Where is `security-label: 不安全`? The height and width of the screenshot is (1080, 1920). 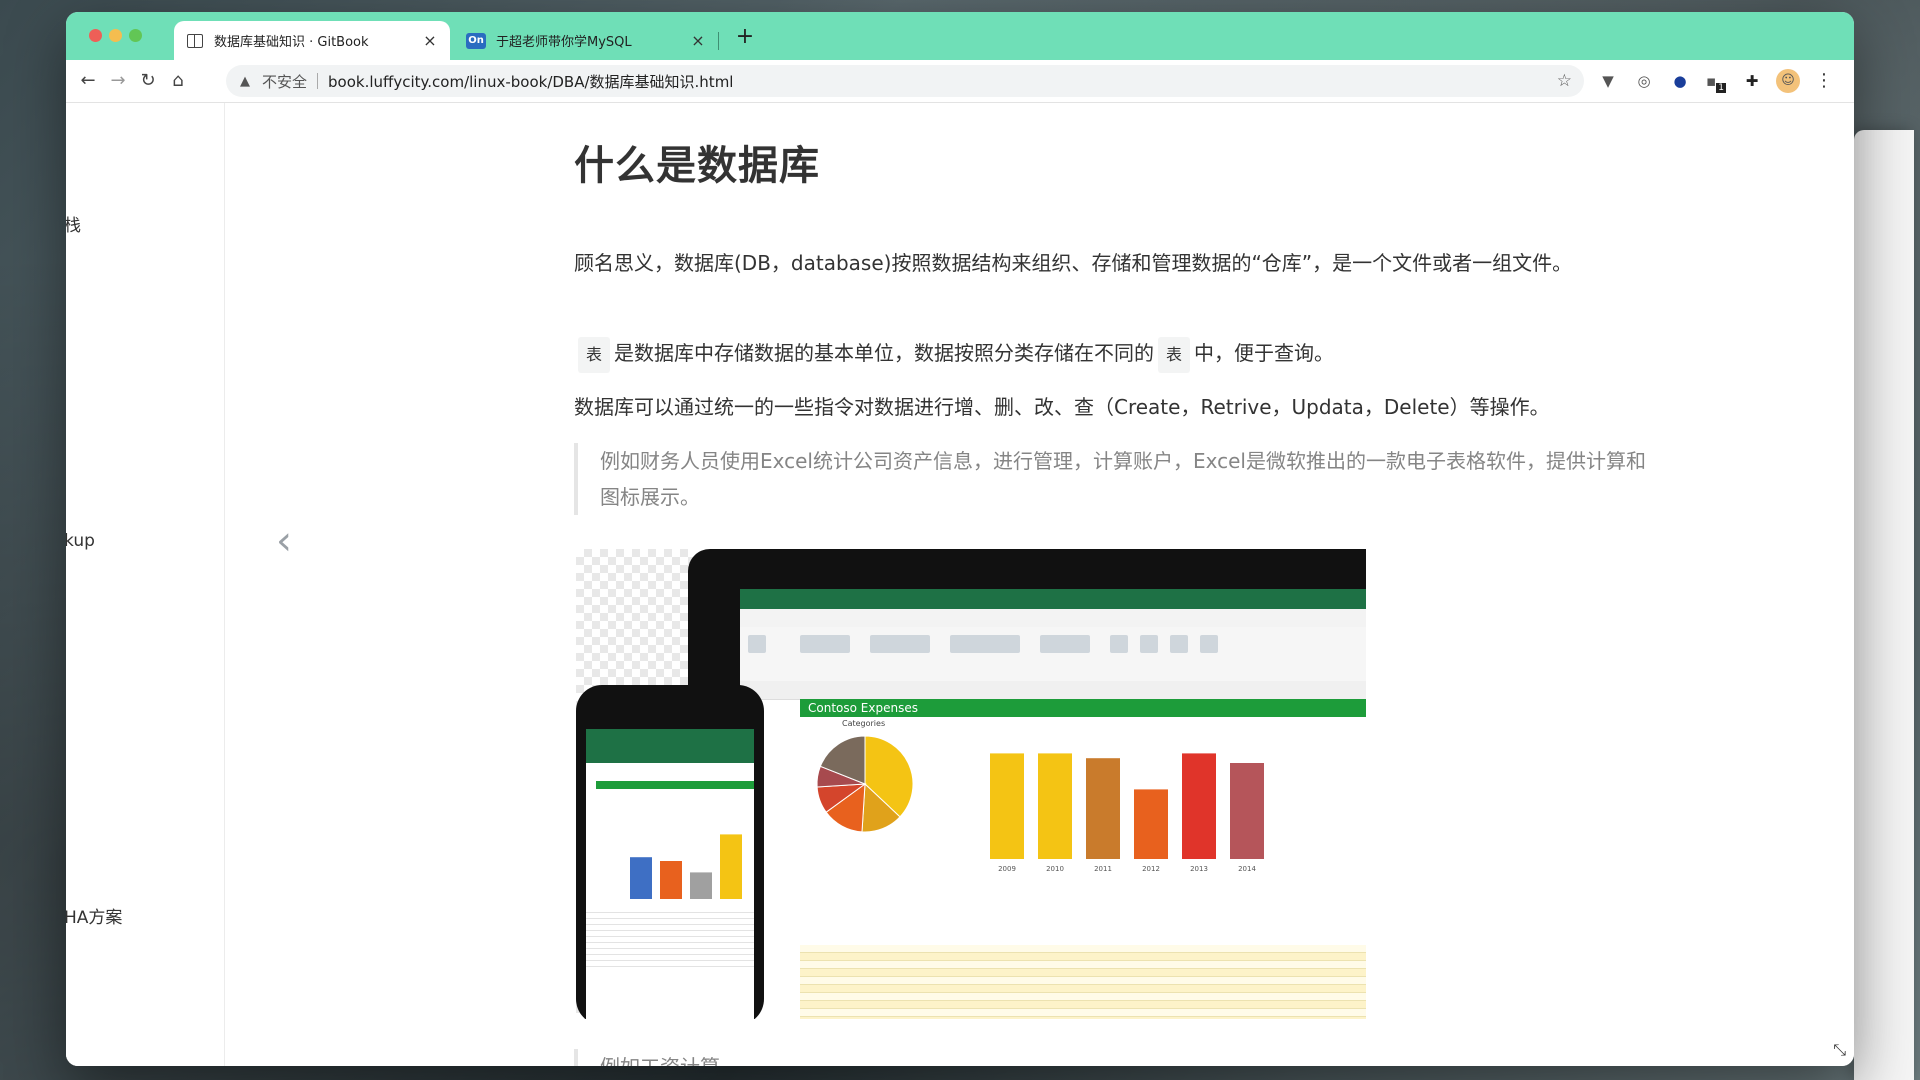
security-label: 不安全 is located at coordinates (284, 81).